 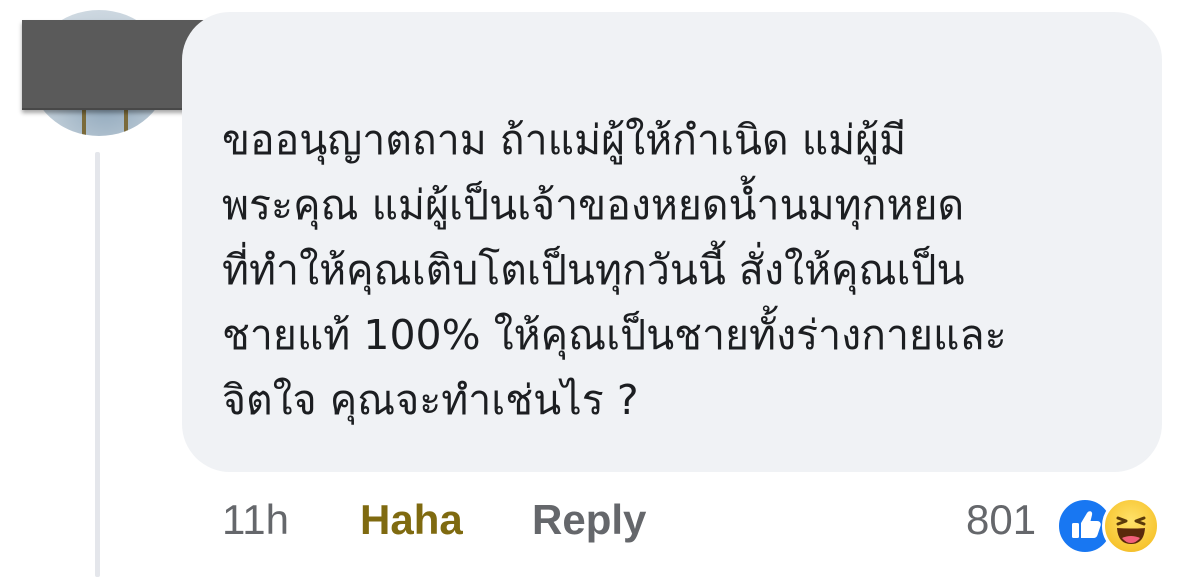 What do you see at coordinates (1131, 530) in the screenshot?
I see `haha-glyph` at bounding box center [1131, 530].